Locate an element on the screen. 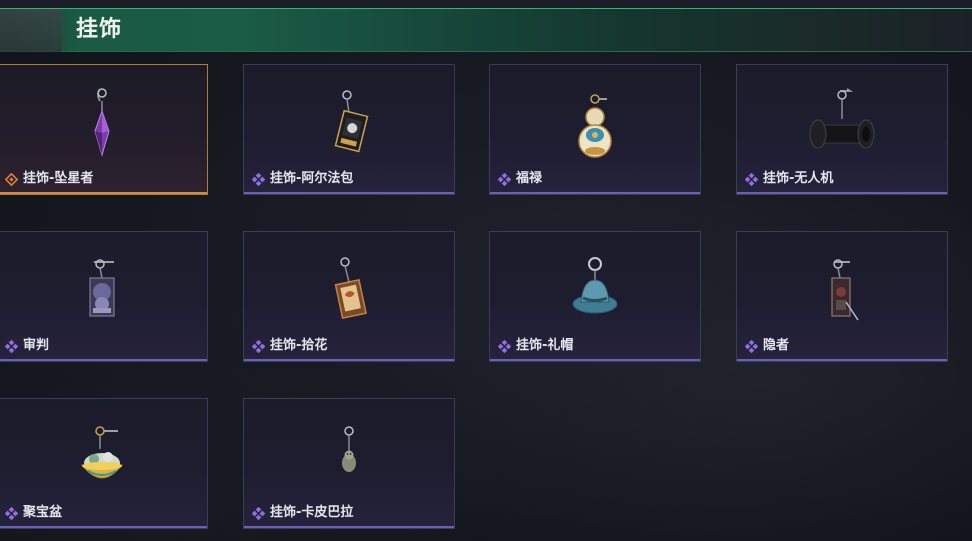  item-name: 隐者 is located at coordinates (776, 345).